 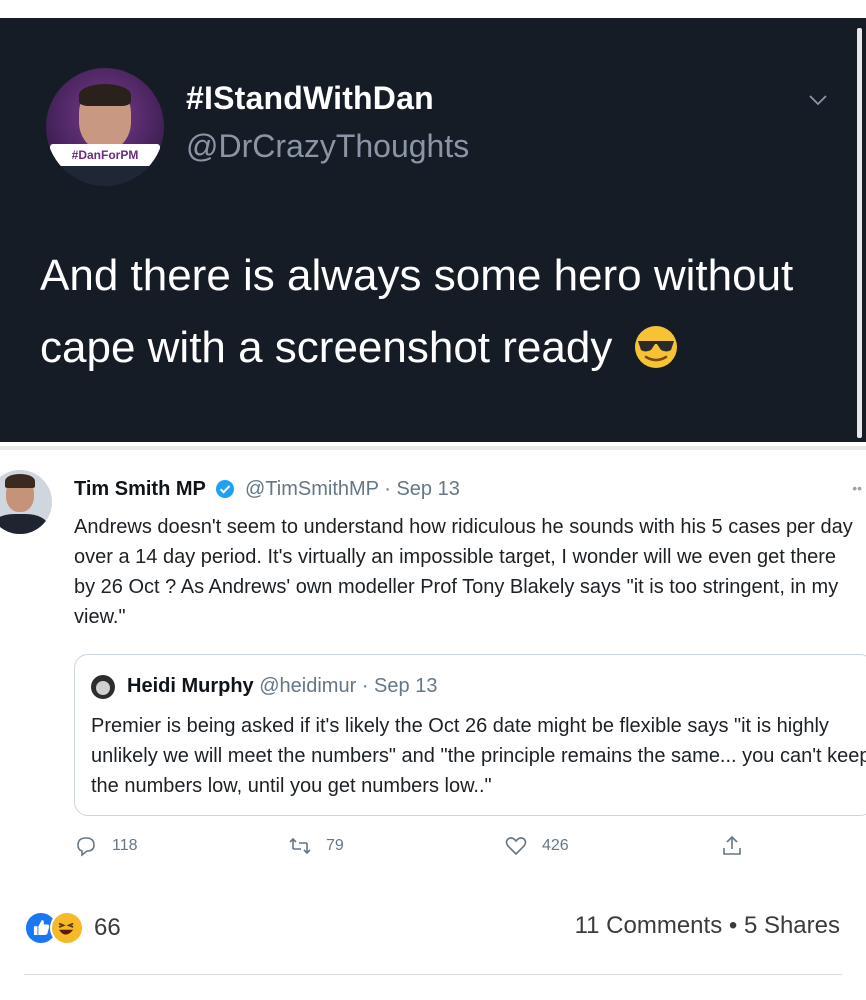 What do you see at coordinates (859, 233) in the screenshot?
I see `scrollbar` at bounding box center [859, 233].